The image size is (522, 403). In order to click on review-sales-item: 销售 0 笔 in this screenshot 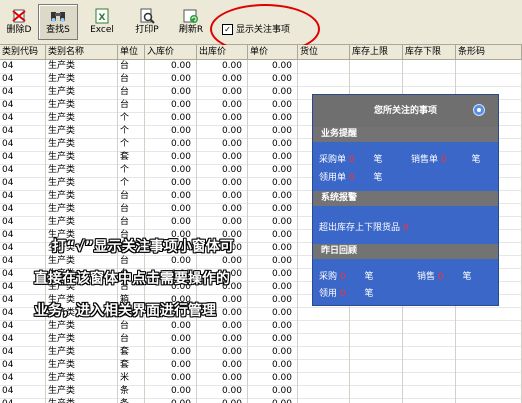, I will do `click(444, 275)`.